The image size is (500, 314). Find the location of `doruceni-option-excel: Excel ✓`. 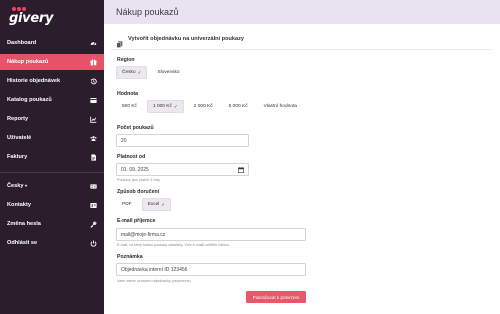

doruceni-option-excel: Excel ✓ is located at coordinates (156, 204).